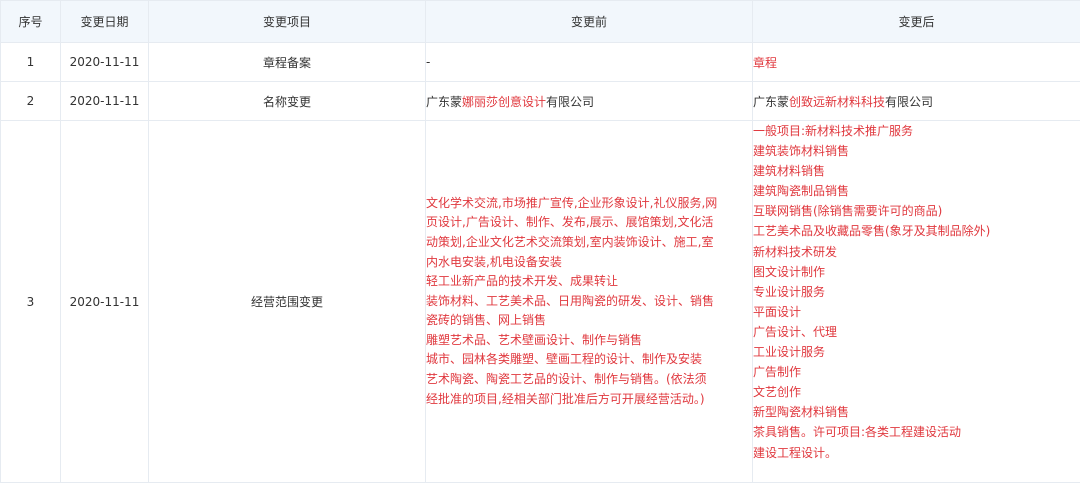 The image size is (1080, 483). What do you see at coordinates (30, 62) in the screenshot?
I see `row-seq: 1` at bounding box center [30, 62].